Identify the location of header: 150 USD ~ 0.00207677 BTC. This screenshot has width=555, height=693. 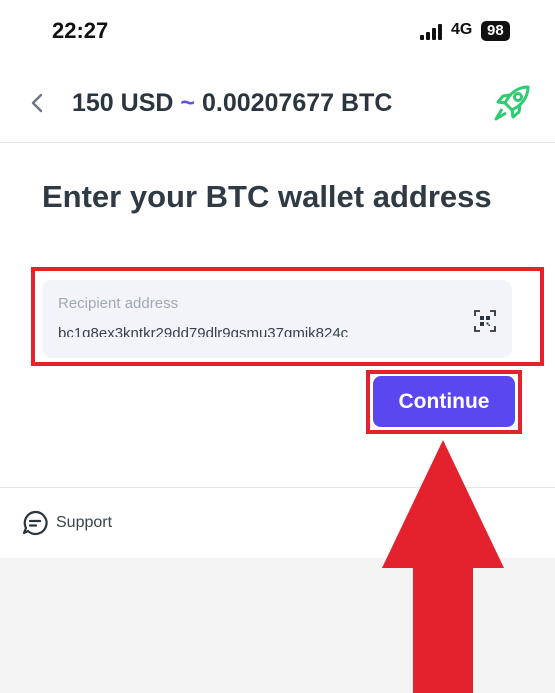
(277, 104).